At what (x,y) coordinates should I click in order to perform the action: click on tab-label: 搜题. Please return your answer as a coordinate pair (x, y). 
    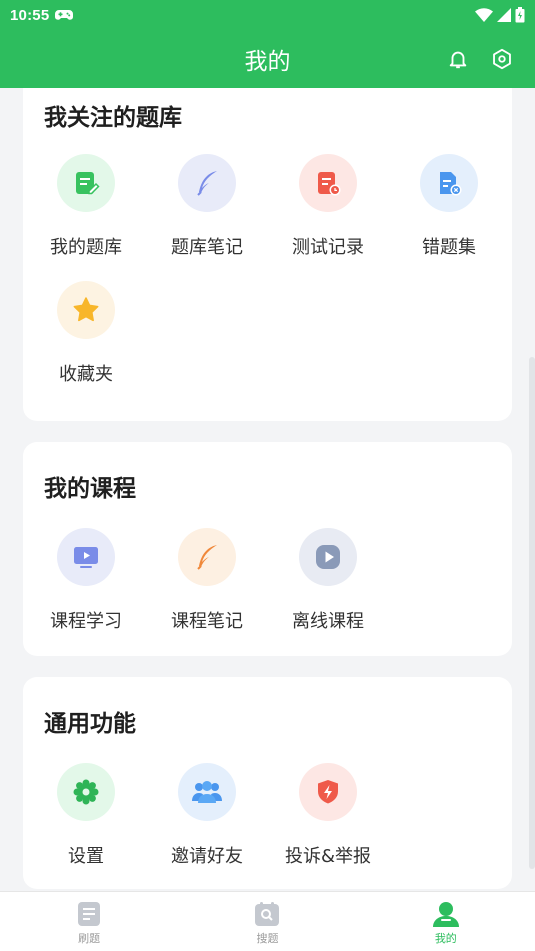
    Looking at the image, I should click on (267, 938).